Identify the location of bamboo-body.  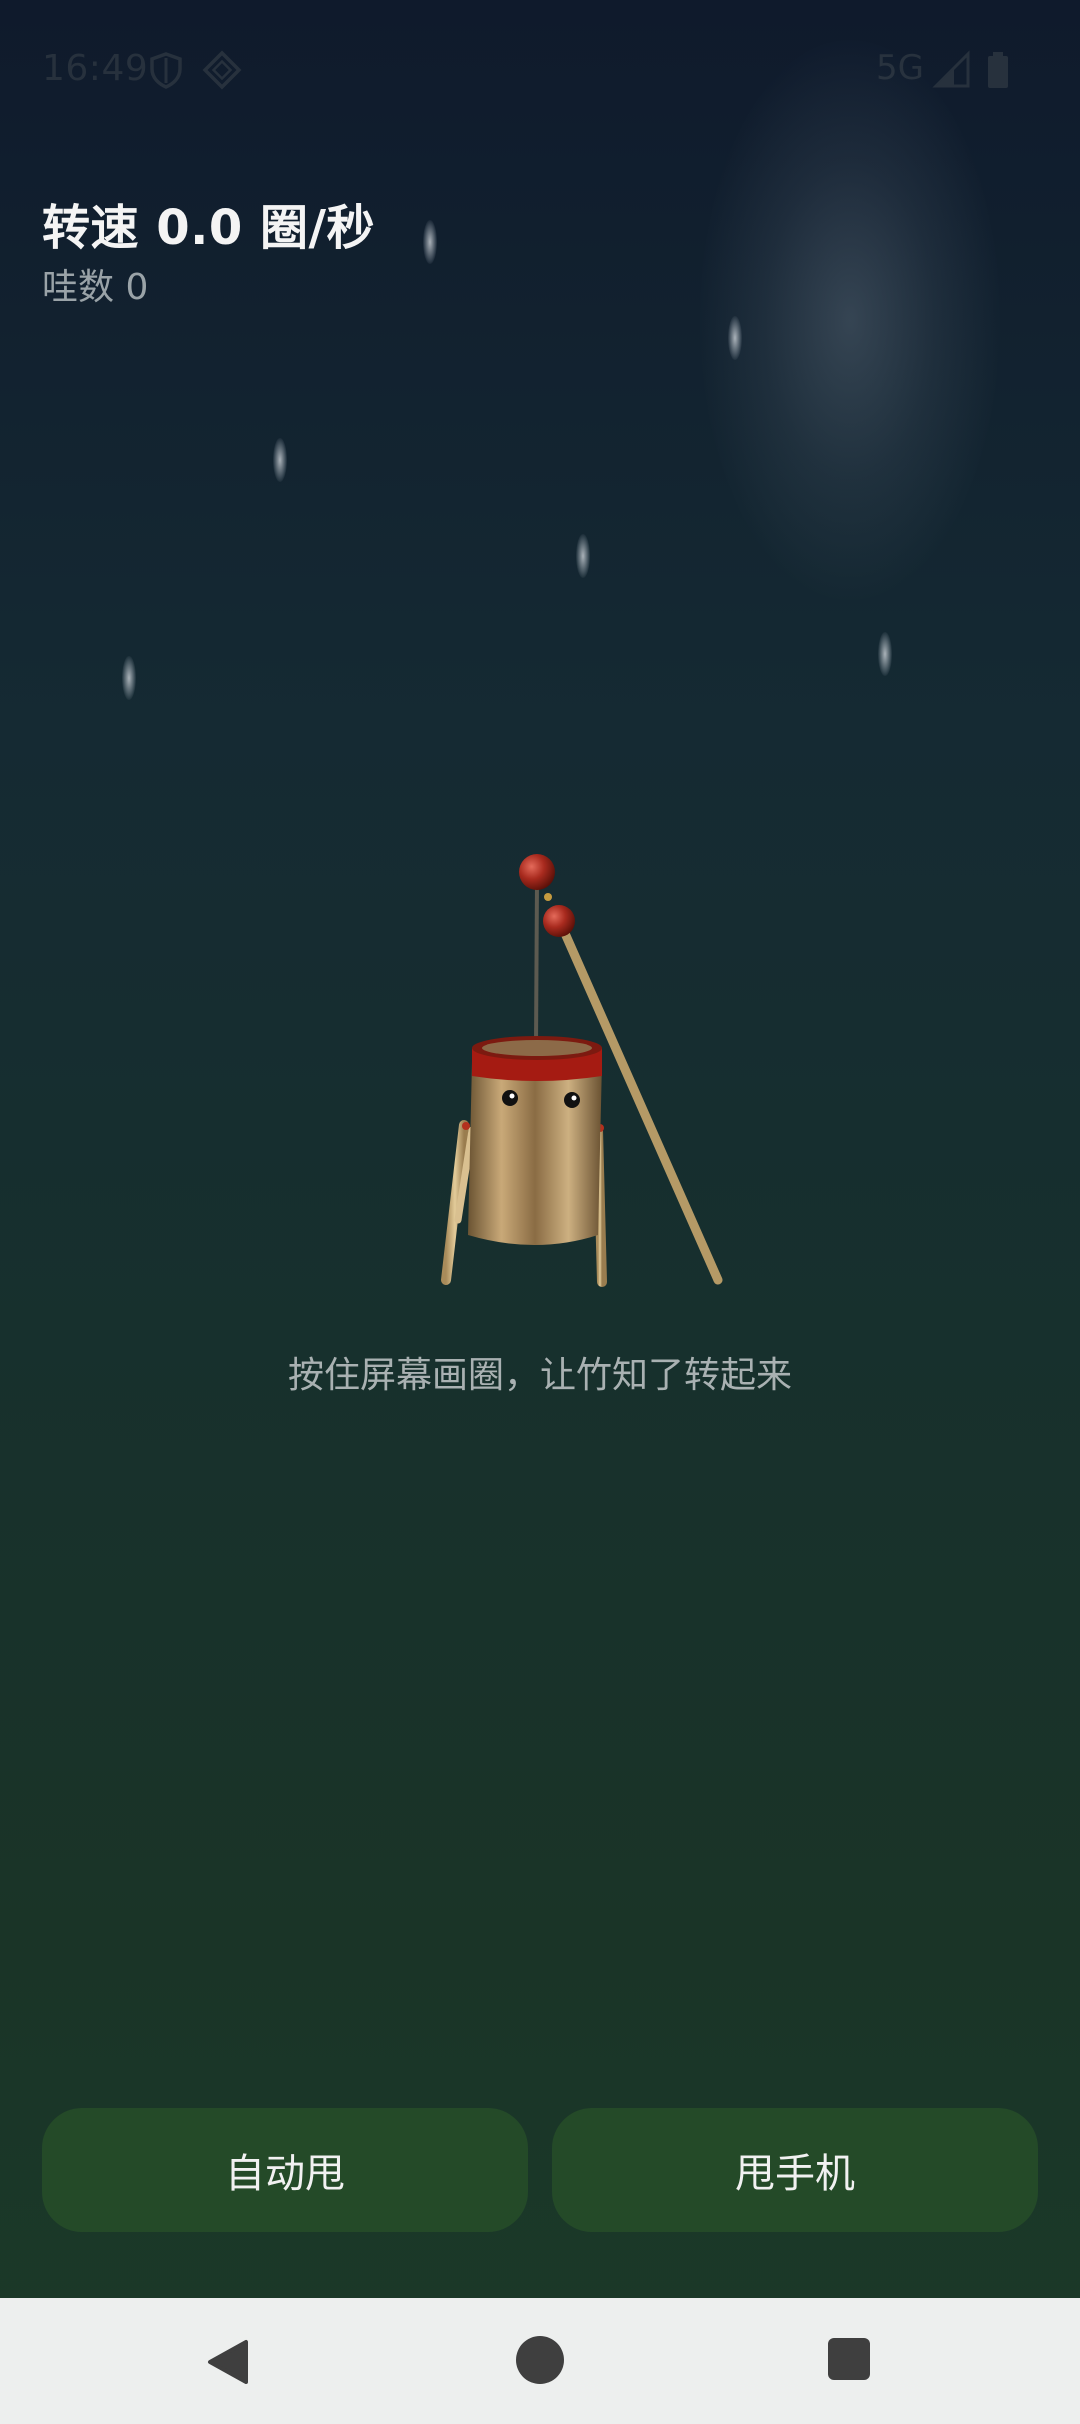
(535, 1153).